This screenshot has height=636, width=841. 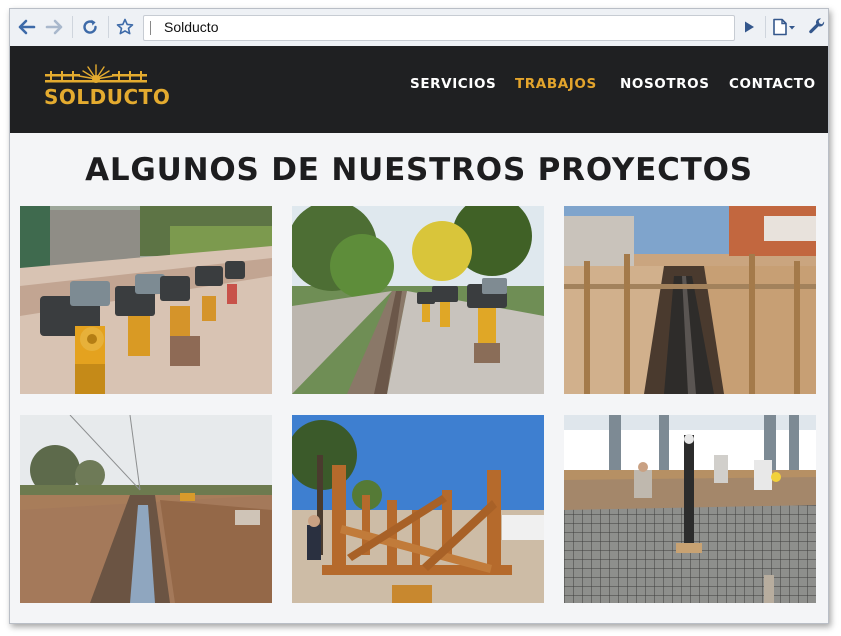 I want to click on reload-icon, so click(x=90, y=26).